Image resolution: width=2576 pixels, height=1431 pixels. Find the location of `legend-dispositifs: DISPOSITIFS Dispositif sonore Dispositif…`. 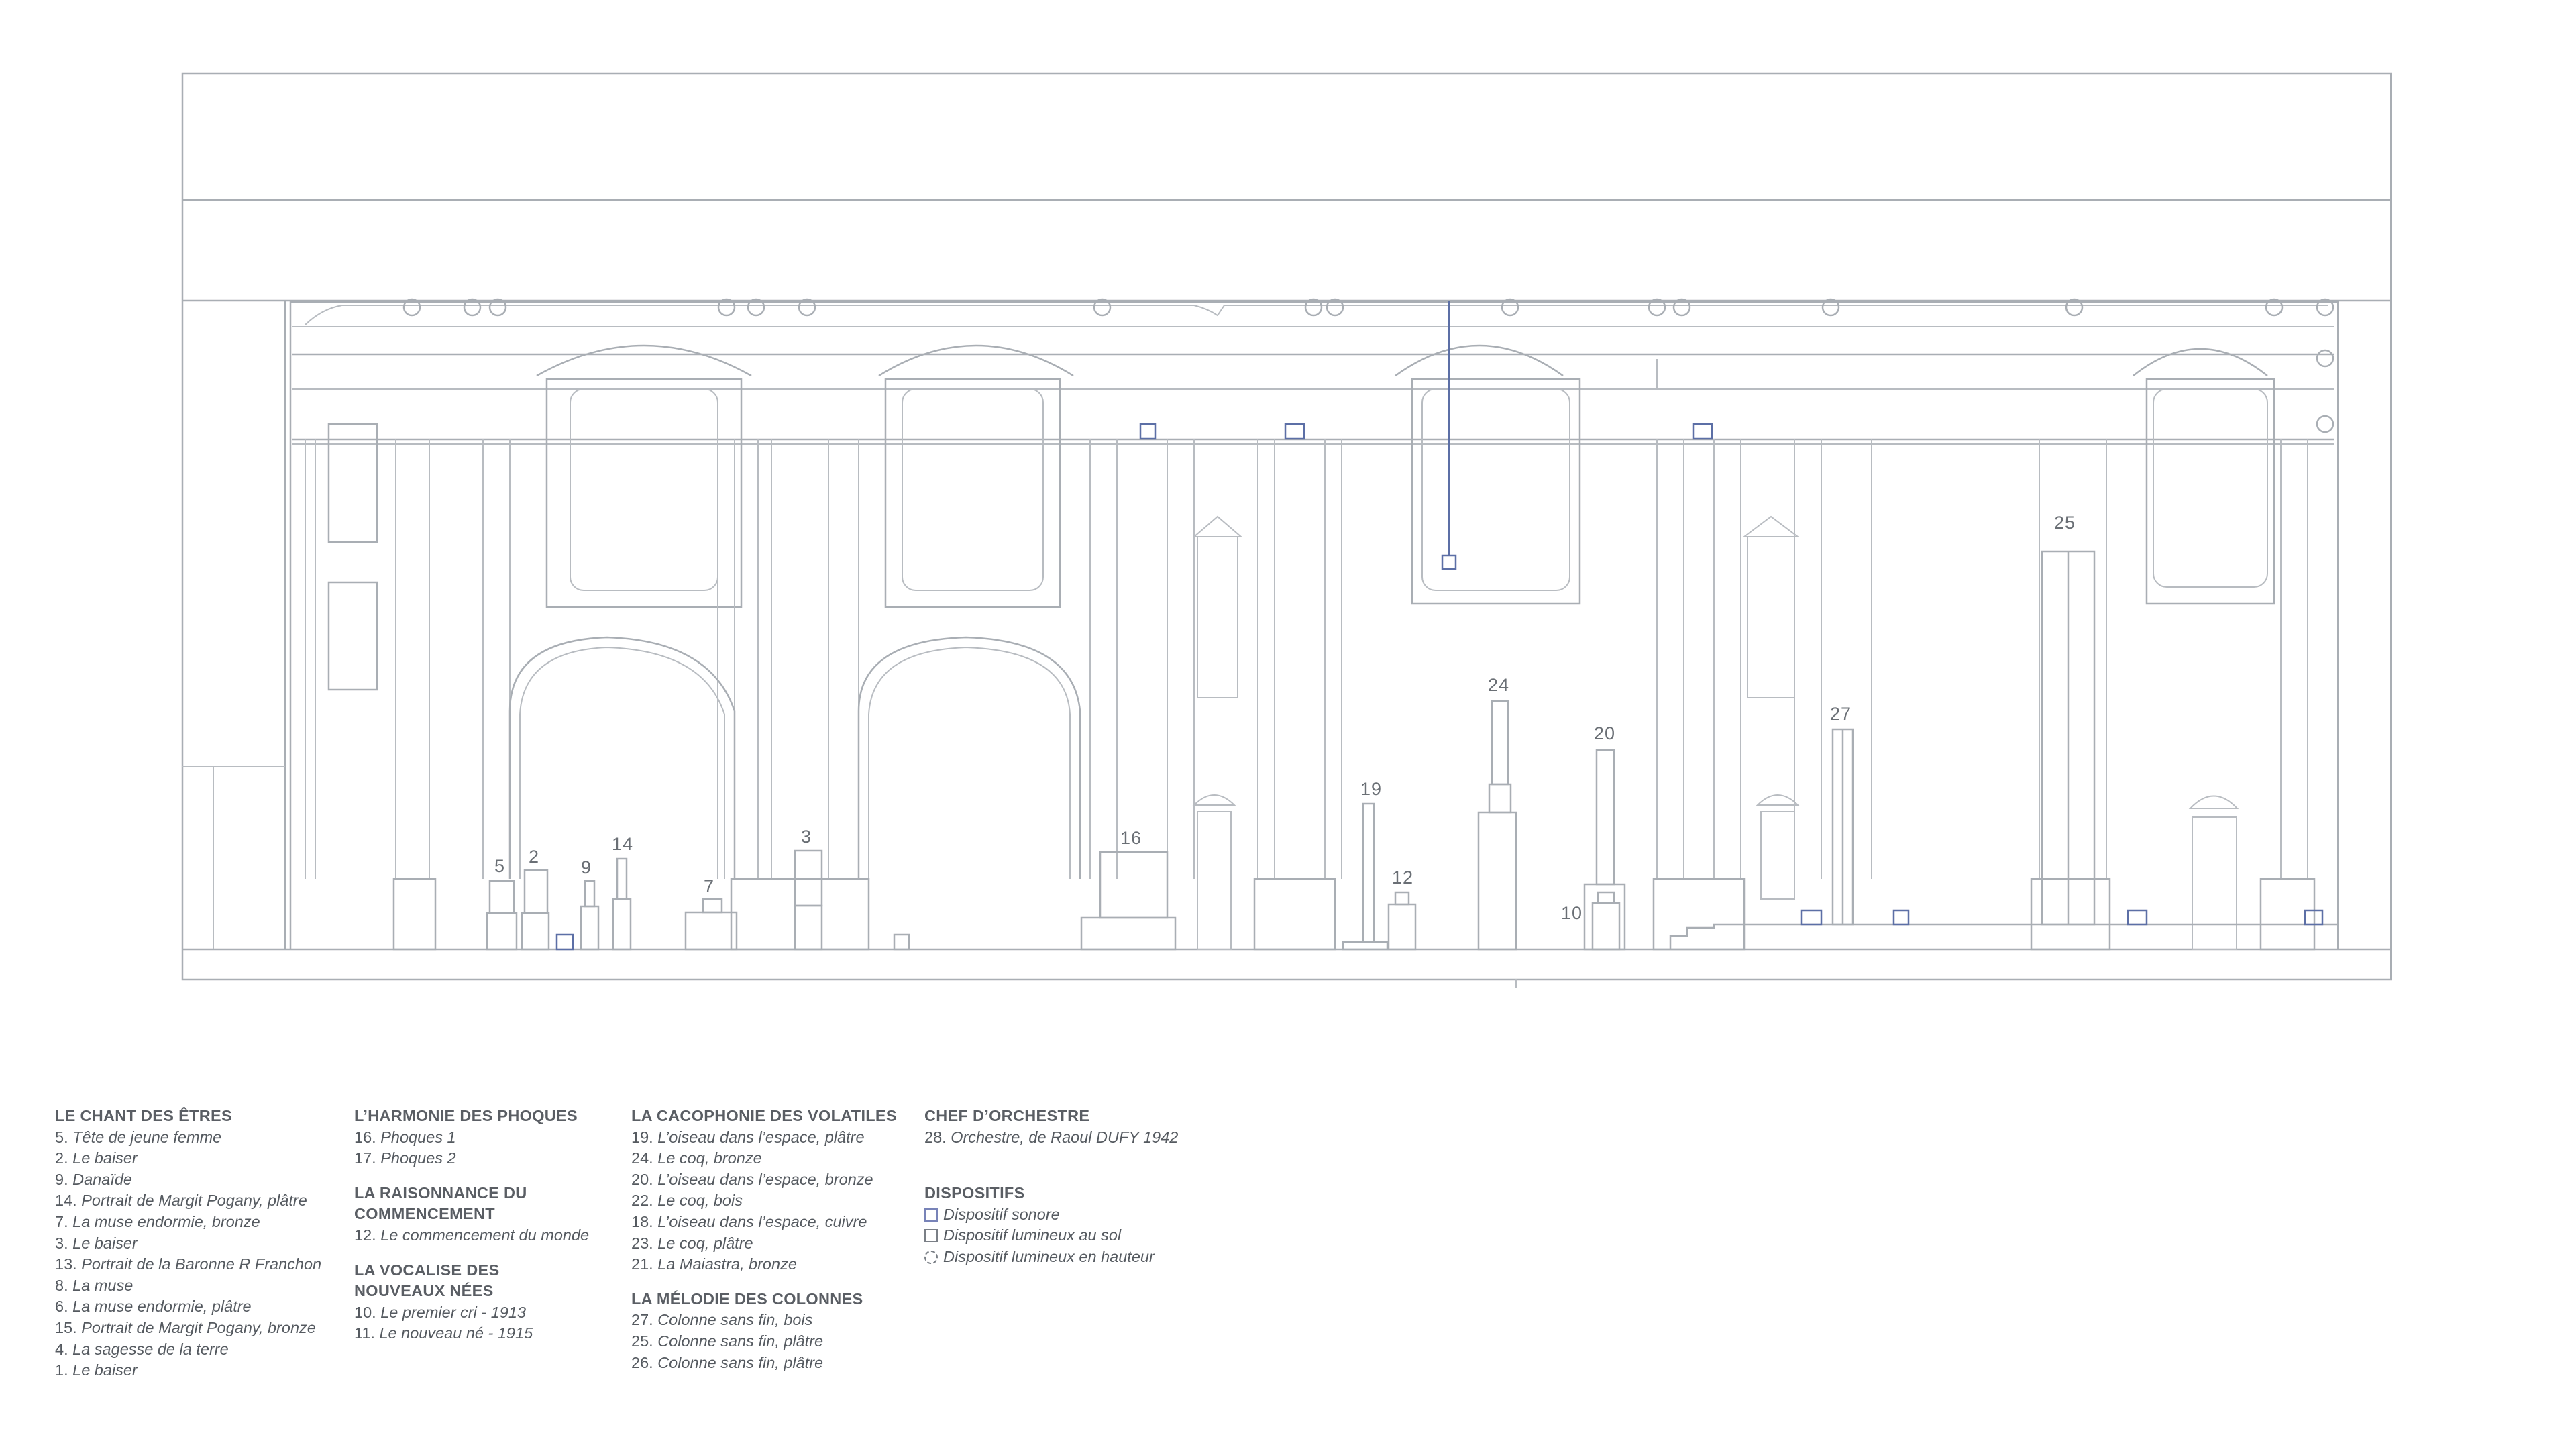

legend-dispositifs: DISPOSITIFS Dispositif sonore Dispositif… is located at coordinates (1051, 1225).